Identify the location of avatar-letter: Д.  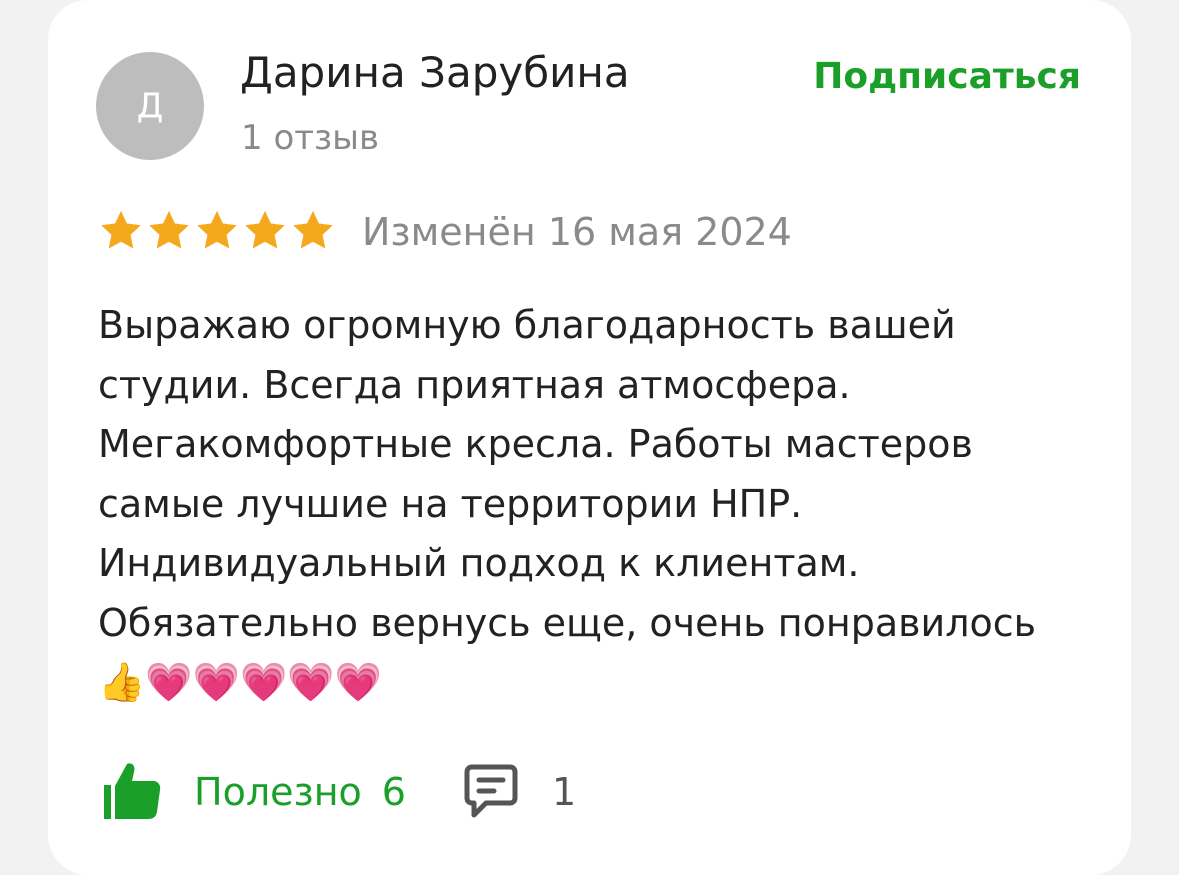
(150, 106).